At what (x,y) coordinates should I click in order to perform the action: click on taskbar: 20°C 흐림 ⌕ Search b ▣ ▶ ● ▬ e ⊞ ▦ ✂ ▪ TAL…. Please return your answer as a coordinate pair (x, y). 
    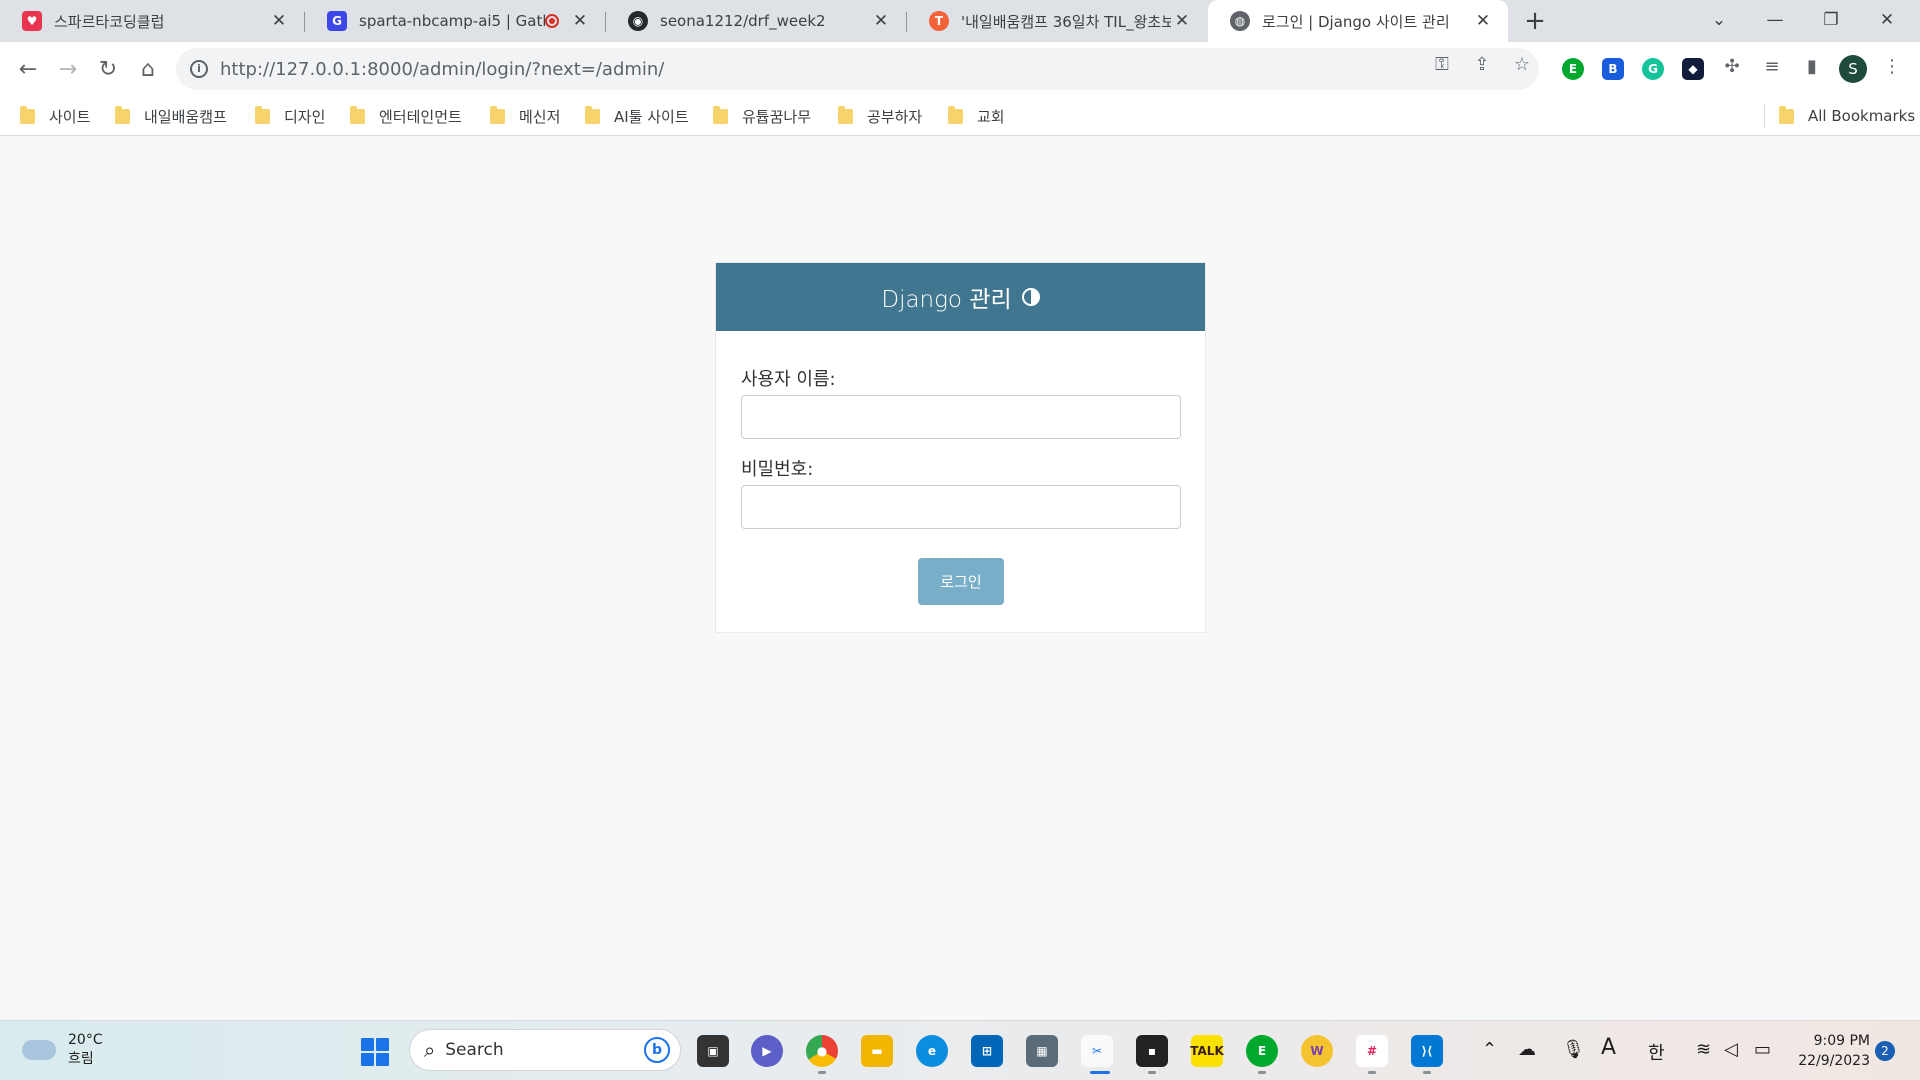
    Looking at the image, I should click on (960, 1050).